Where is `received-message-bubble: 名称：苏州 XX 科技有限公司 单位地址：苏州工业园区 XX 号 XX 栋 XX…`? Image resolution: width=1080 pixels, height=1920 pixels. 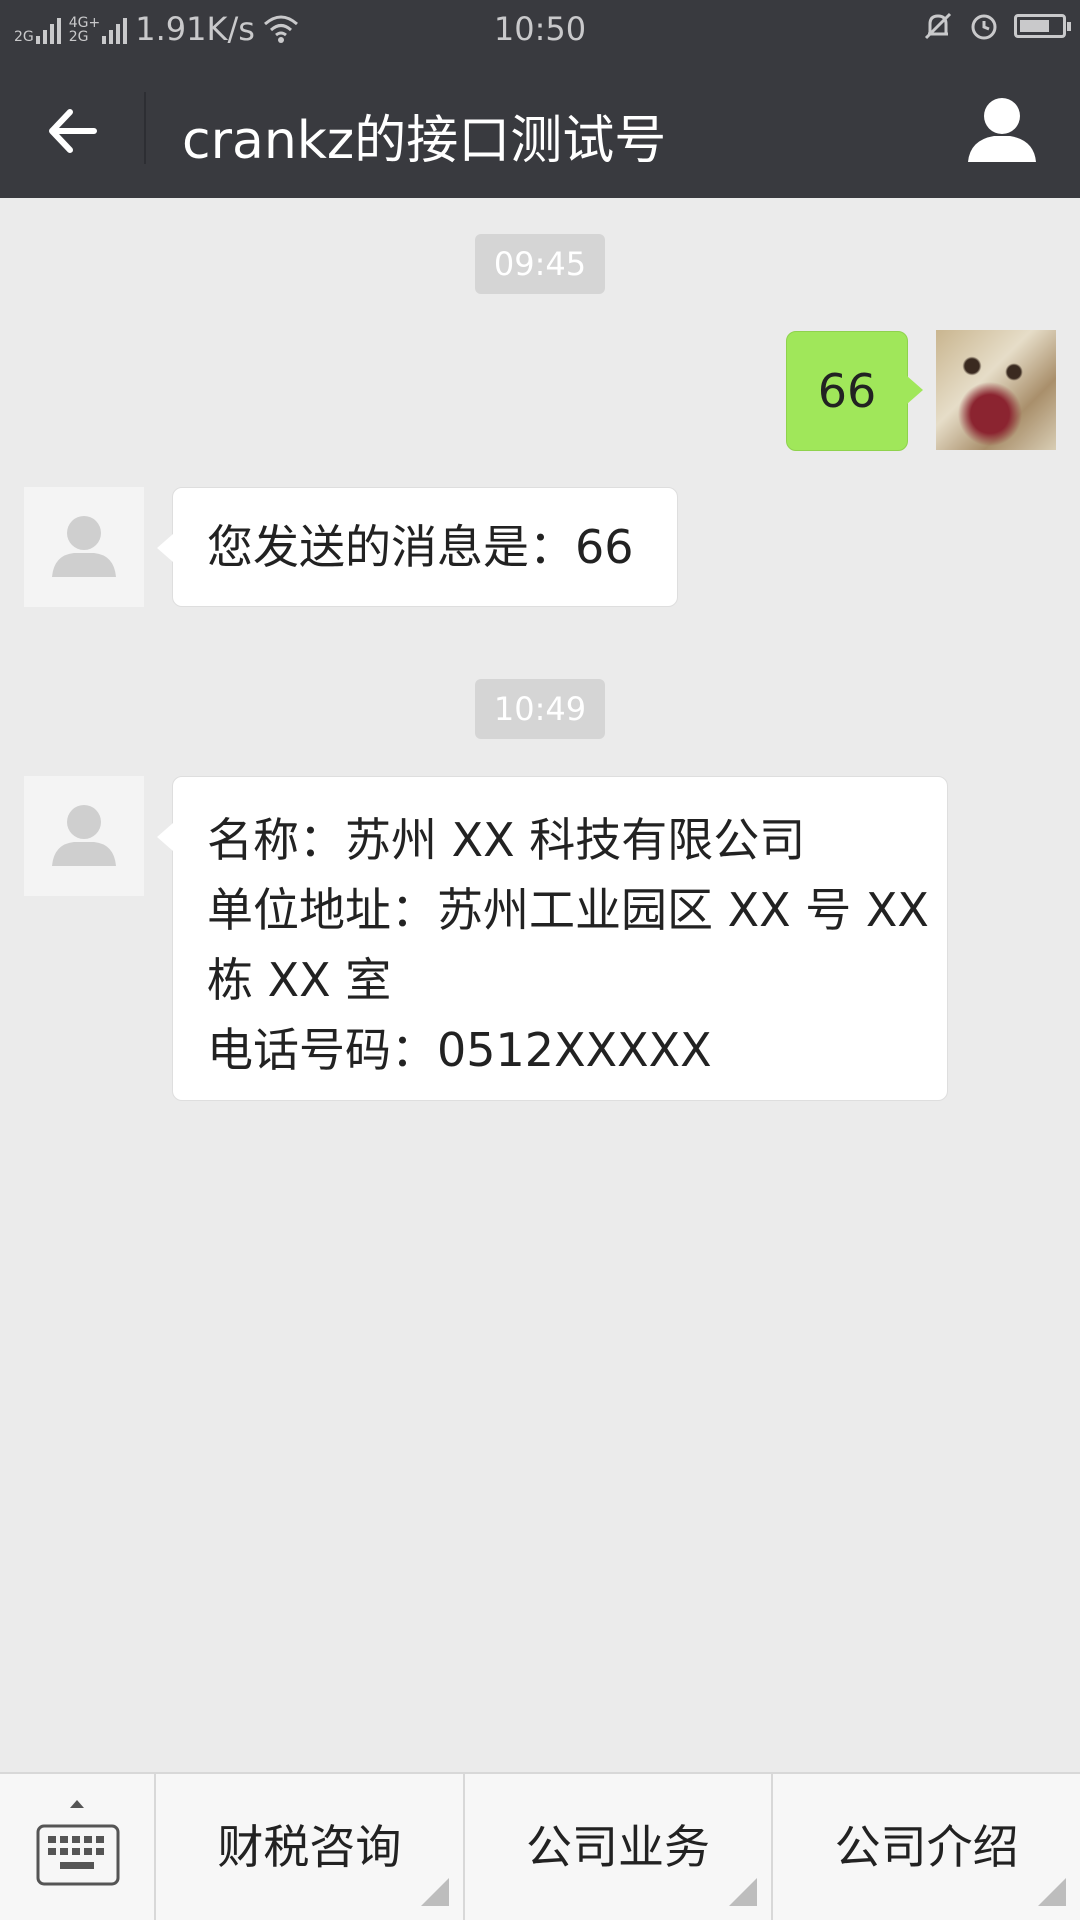 received-message-bubble: 名称：苏州 XX 科技有限公司 单位地址：苏州工业园区 XX 号 XX 栋 XX… is located at coordinates (552, 938).